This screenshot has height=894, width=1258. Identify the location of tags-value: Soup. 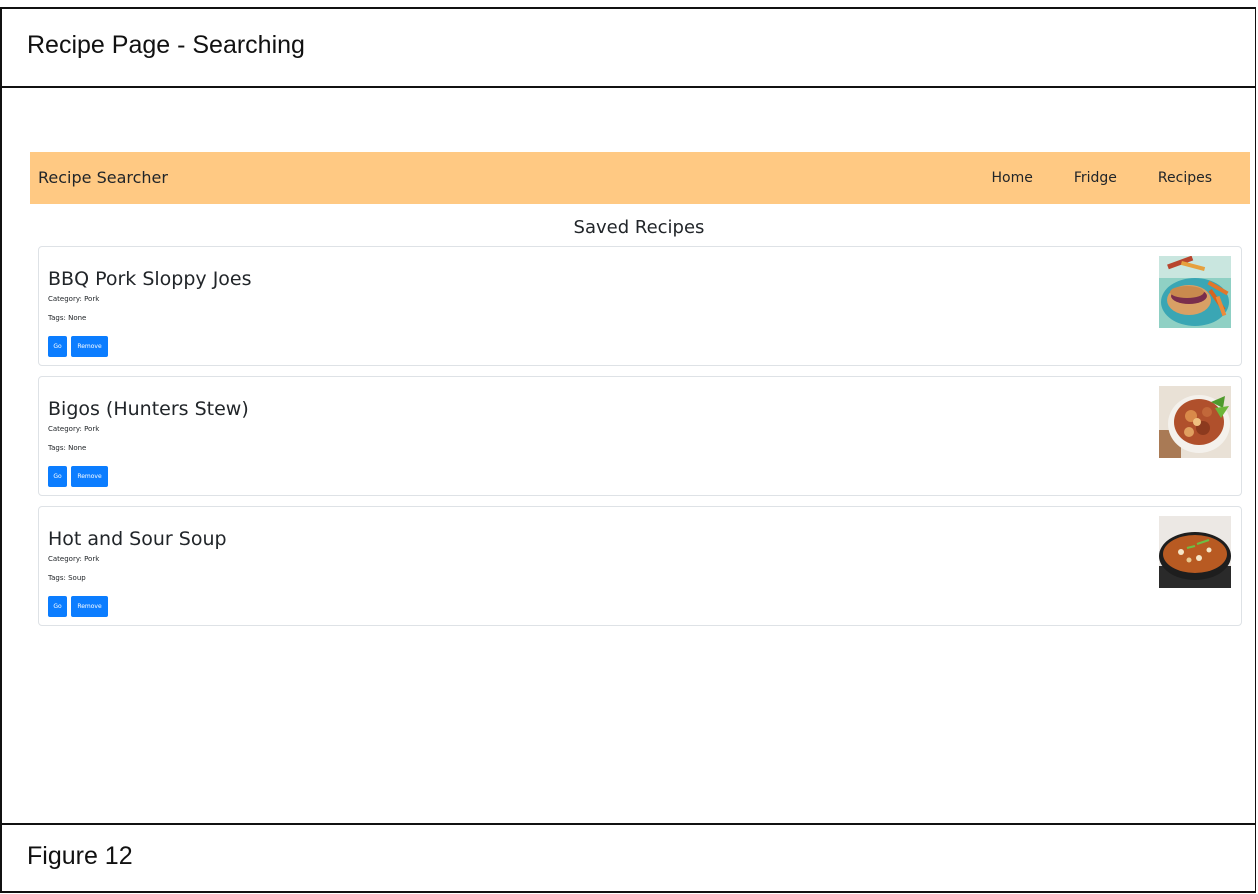
(77, 578).